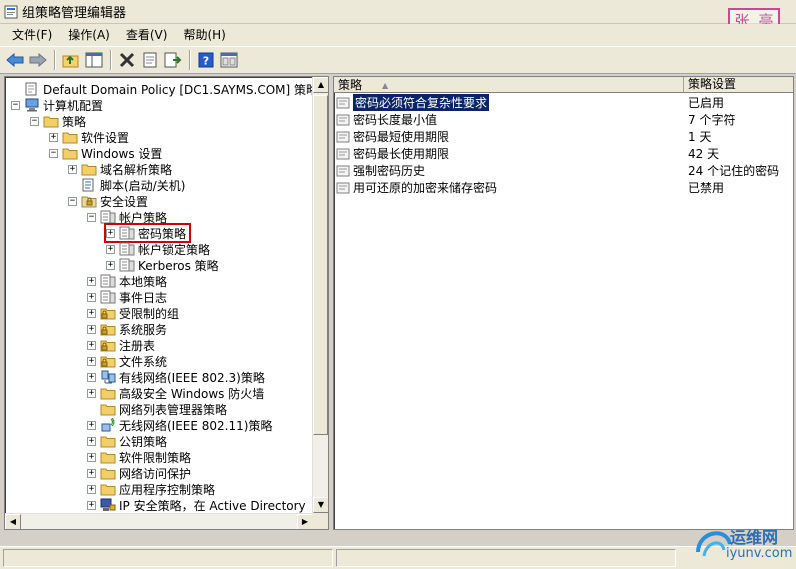  I want to click on scroll-left-icon: ◀, so click(13, 521).